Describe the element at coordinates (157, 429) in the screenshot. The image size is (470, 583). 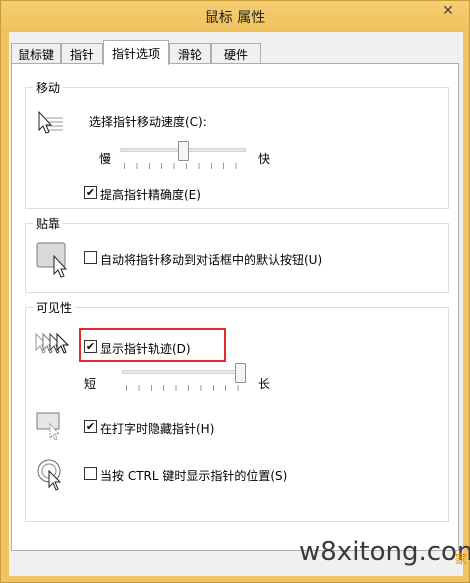
I see `hide-typing-label: 在打字时隐藏指针(H)` at that location.